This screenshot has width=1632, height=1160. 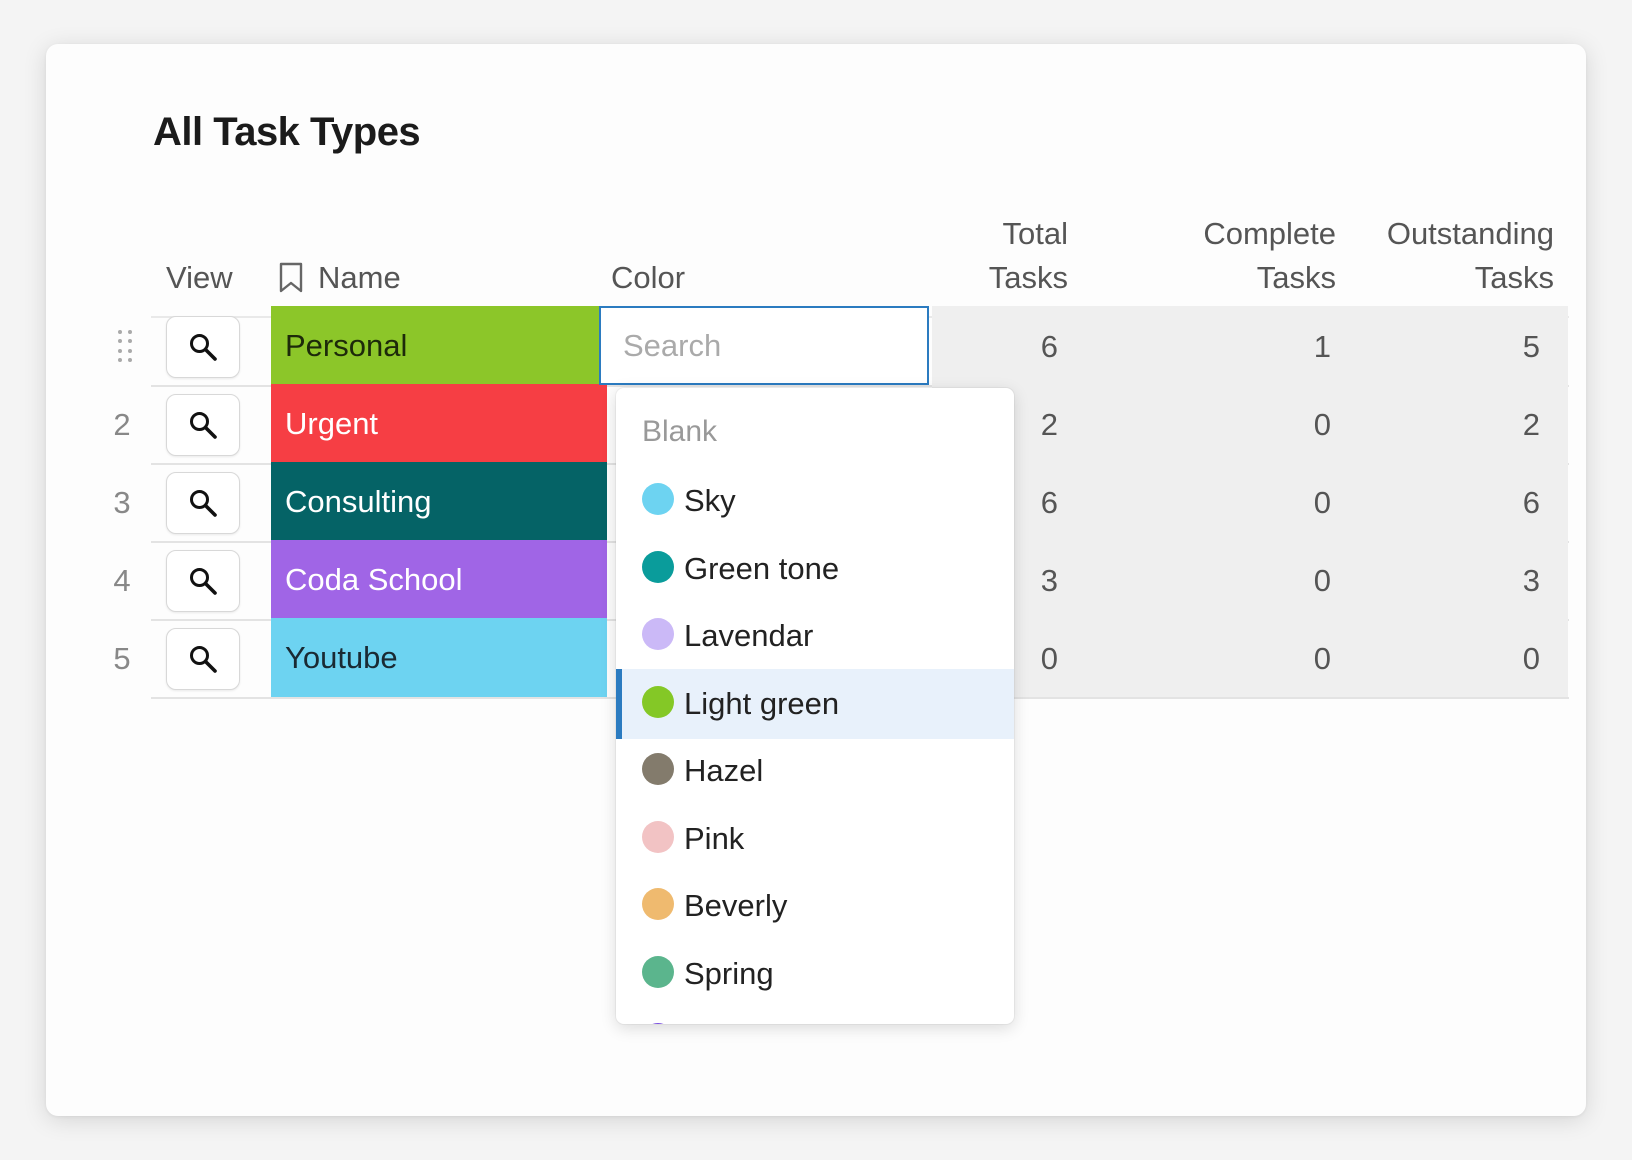 I want to click on color-search-input, so click(x=764, y=345).